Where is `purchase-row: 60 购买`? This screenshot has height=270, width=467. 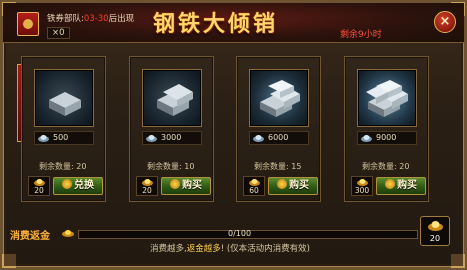
purchase-row: 60 购买 is located at coordinates (280, 186).